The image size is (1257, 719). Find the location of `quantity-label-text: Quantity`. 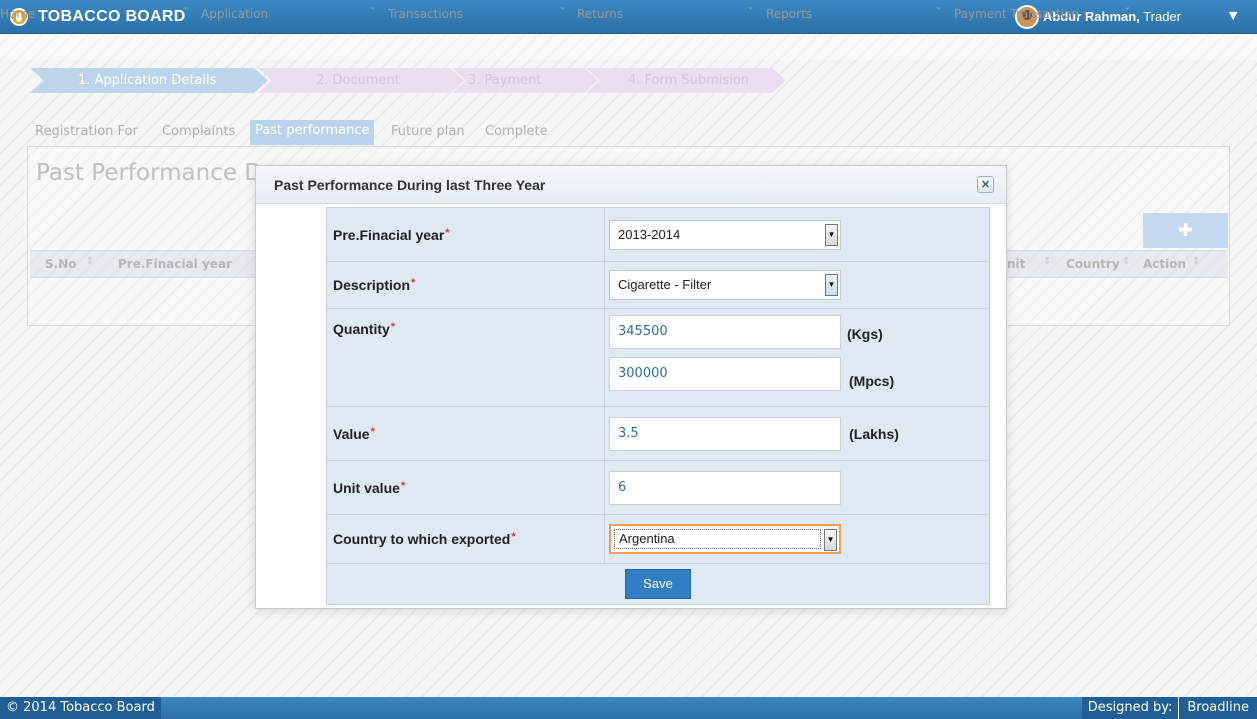

quantity-label-text: Quantity is located at coordinates (361, 329).